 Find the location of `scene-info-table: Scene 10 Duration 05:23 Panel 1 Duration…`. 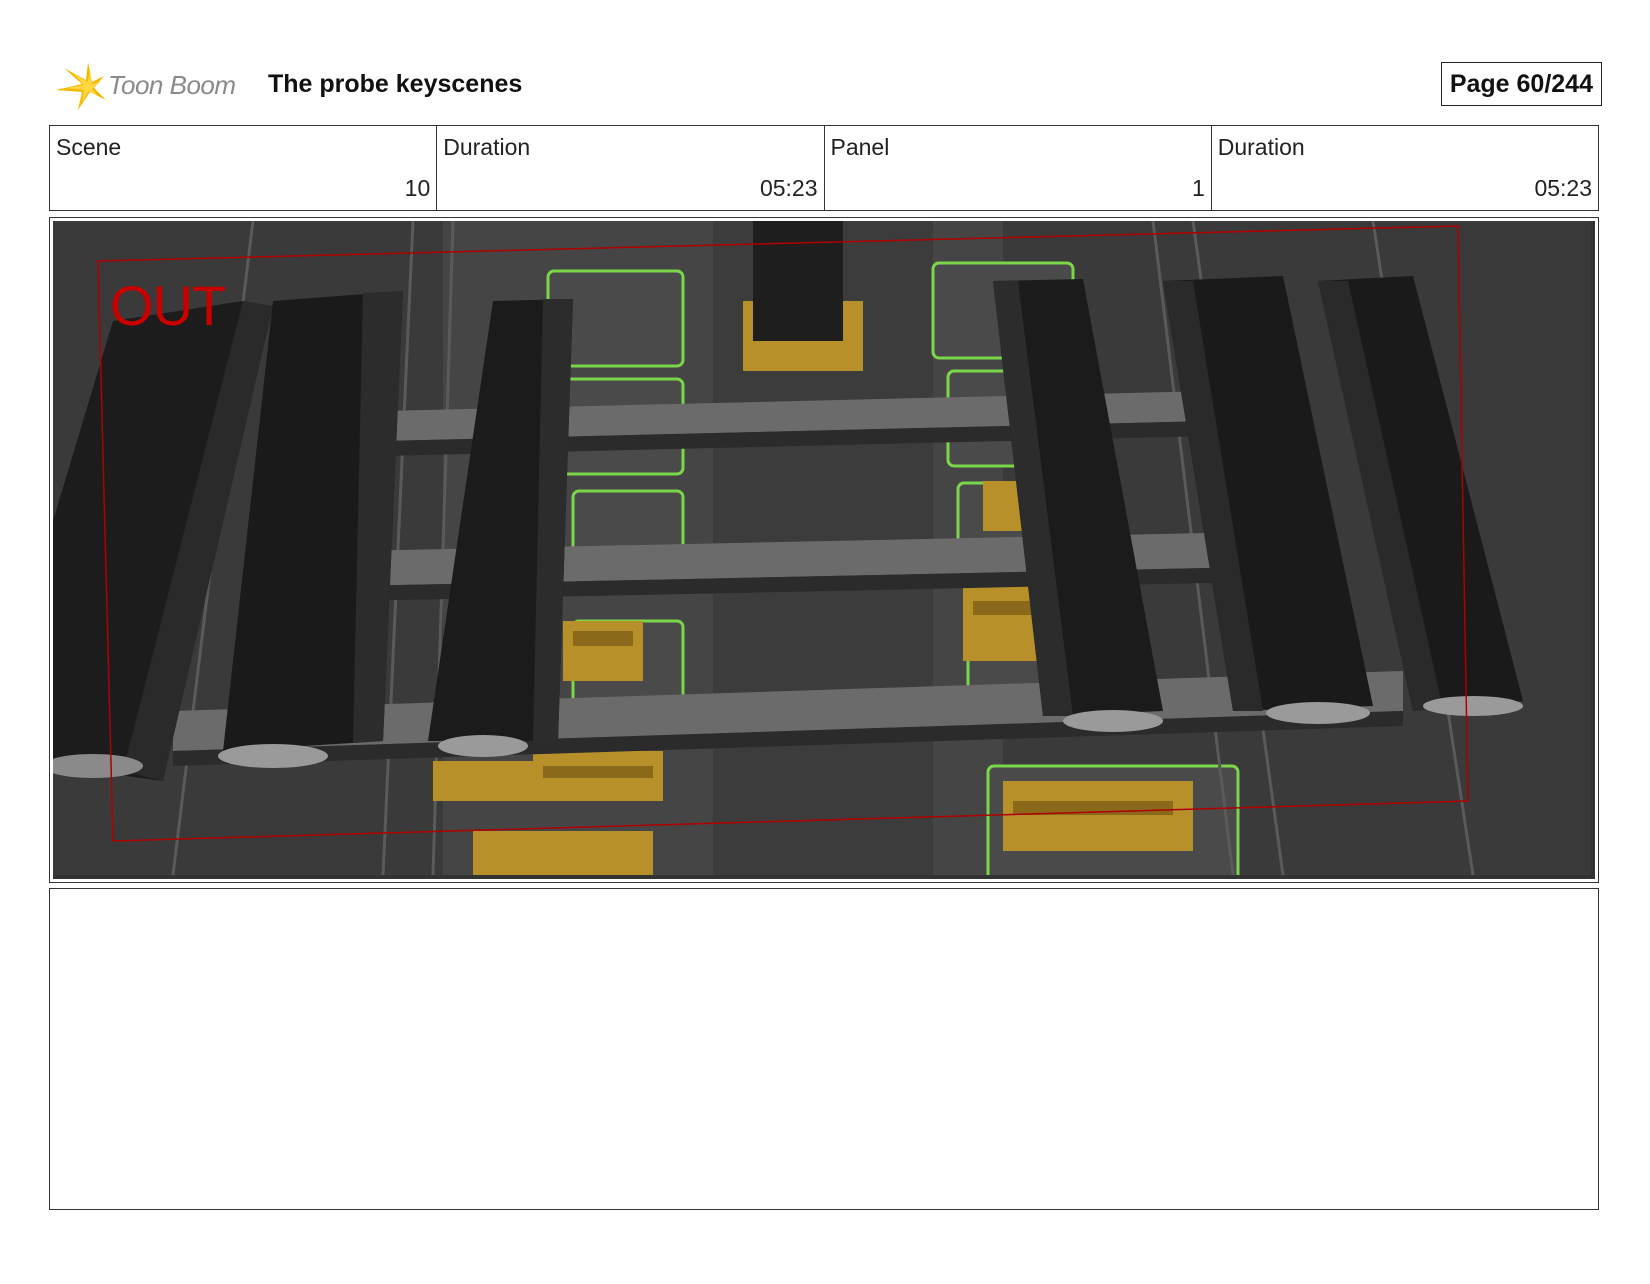

scene-info-table: Scene 10 Duration 05:23 Panel 1 Duration… is located at coordinates (824, 168).